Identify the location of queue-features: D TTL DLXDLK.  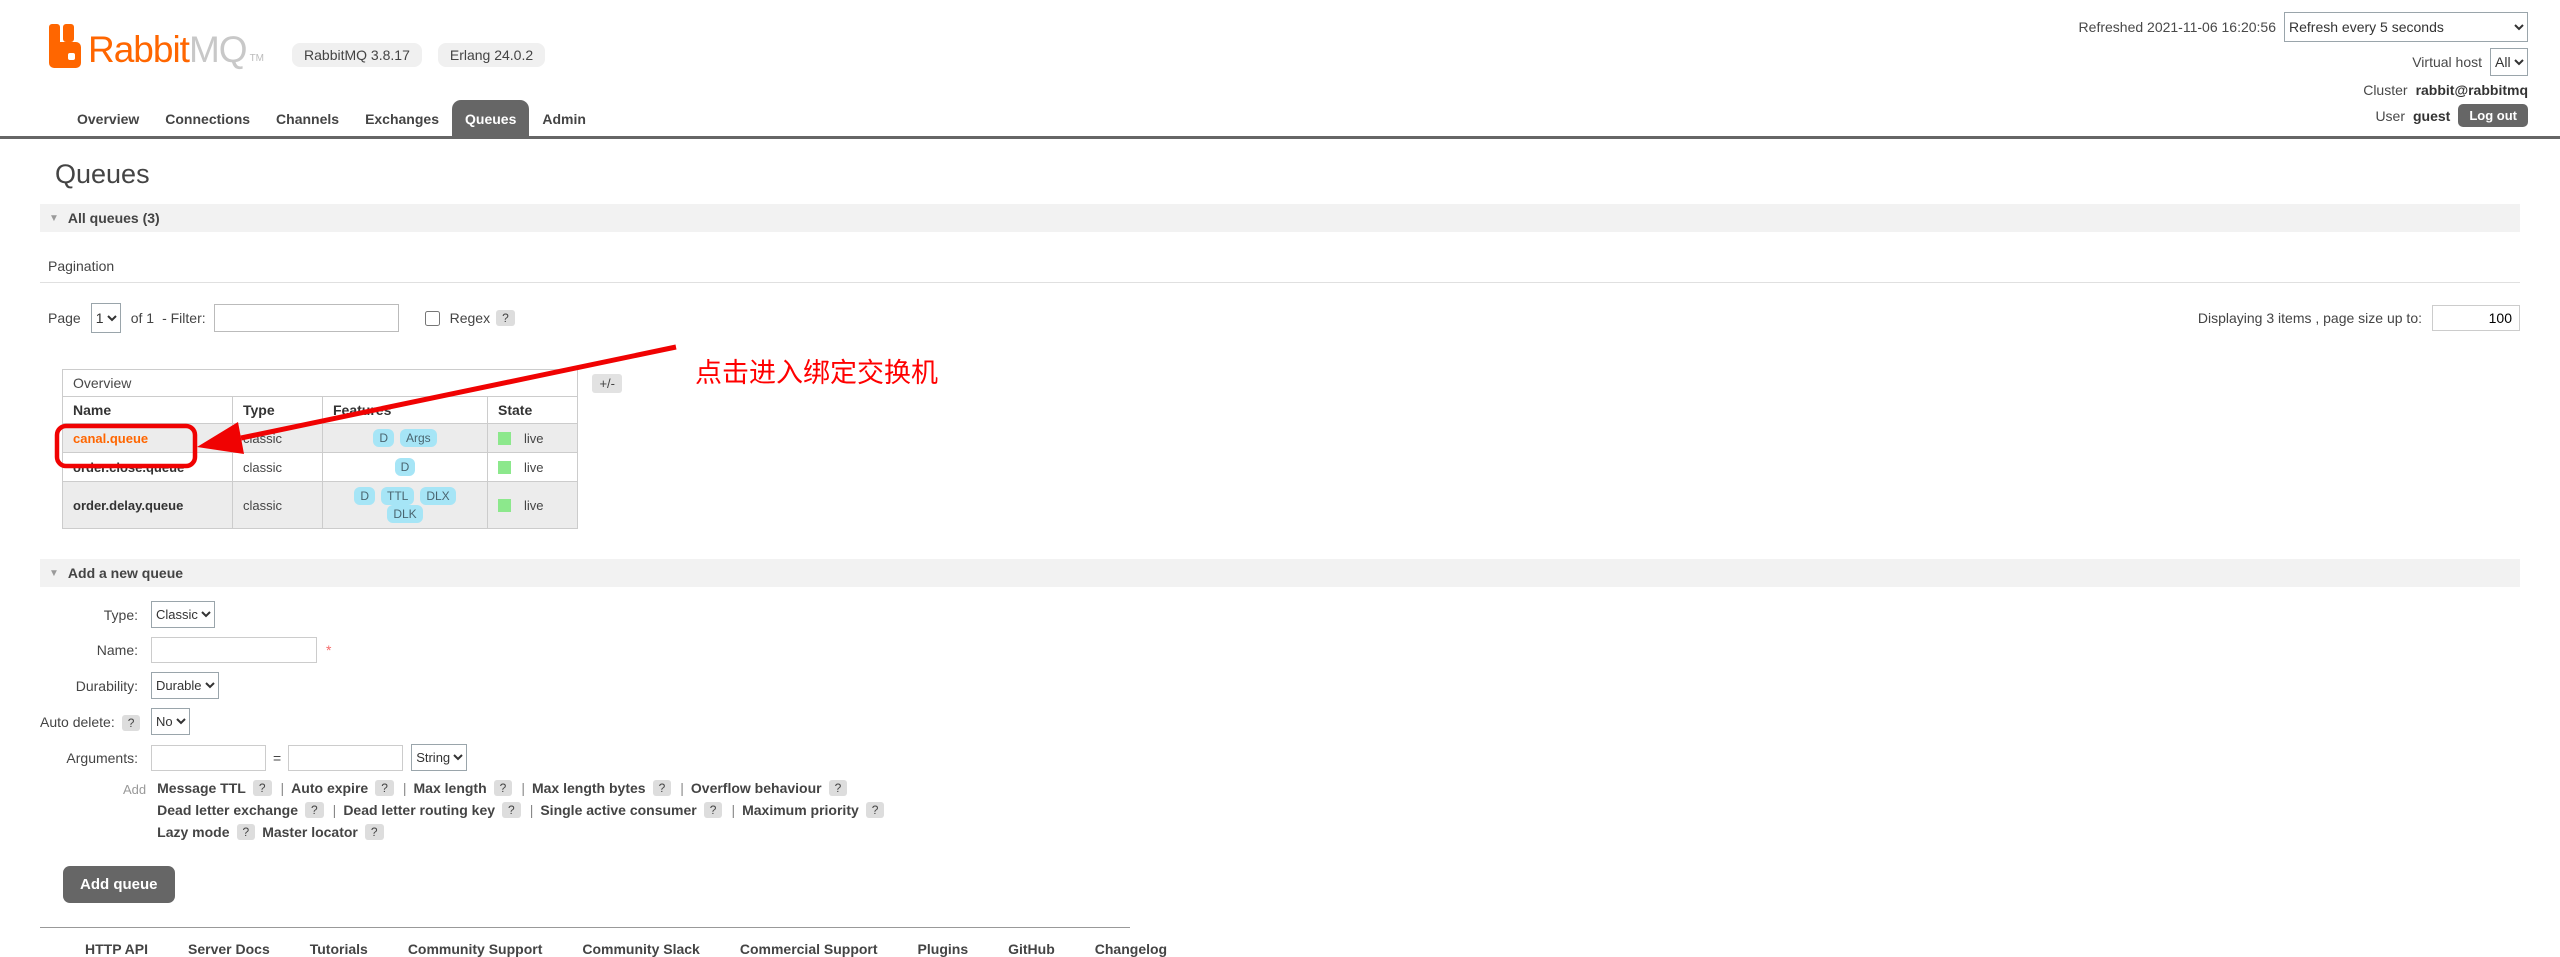
(405, 505).